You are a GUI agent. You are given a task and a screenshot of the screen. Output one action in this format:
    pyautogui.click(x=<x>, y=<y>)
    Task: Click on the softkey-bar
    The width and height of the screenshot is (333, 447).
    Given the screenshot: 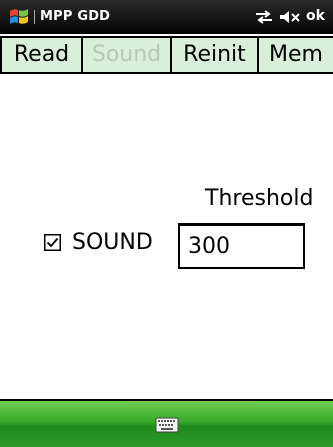 What is the action you would take?
    pyautogui.click(x=166, y=424)
    